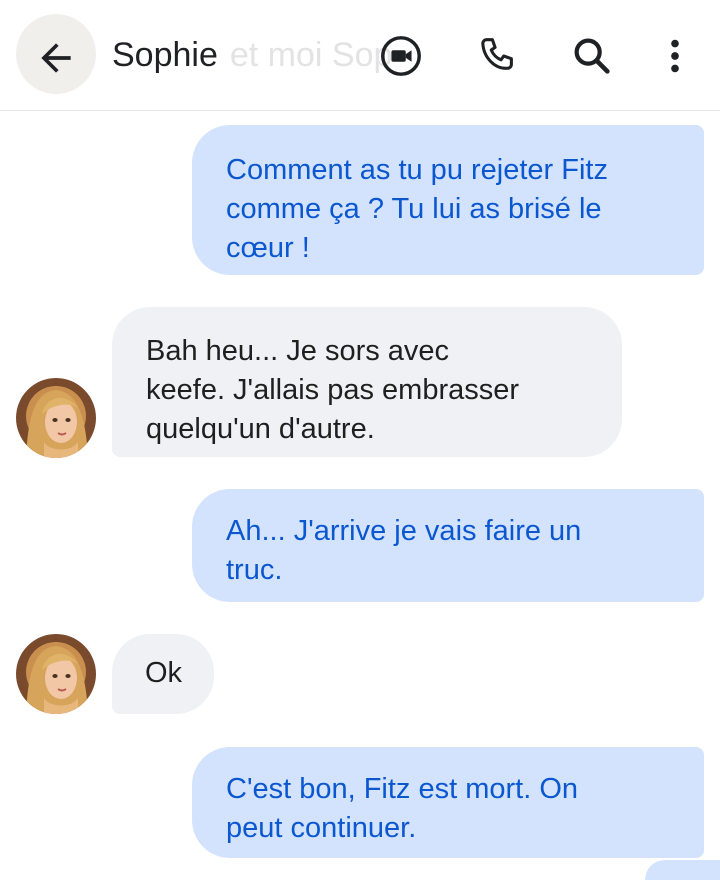 The height and width of the screenshot is (880, 720). What do you see at coordinates (268, 248) in the screenshot?
I see `message-line: cœur !` at bounding box center [268, 248].